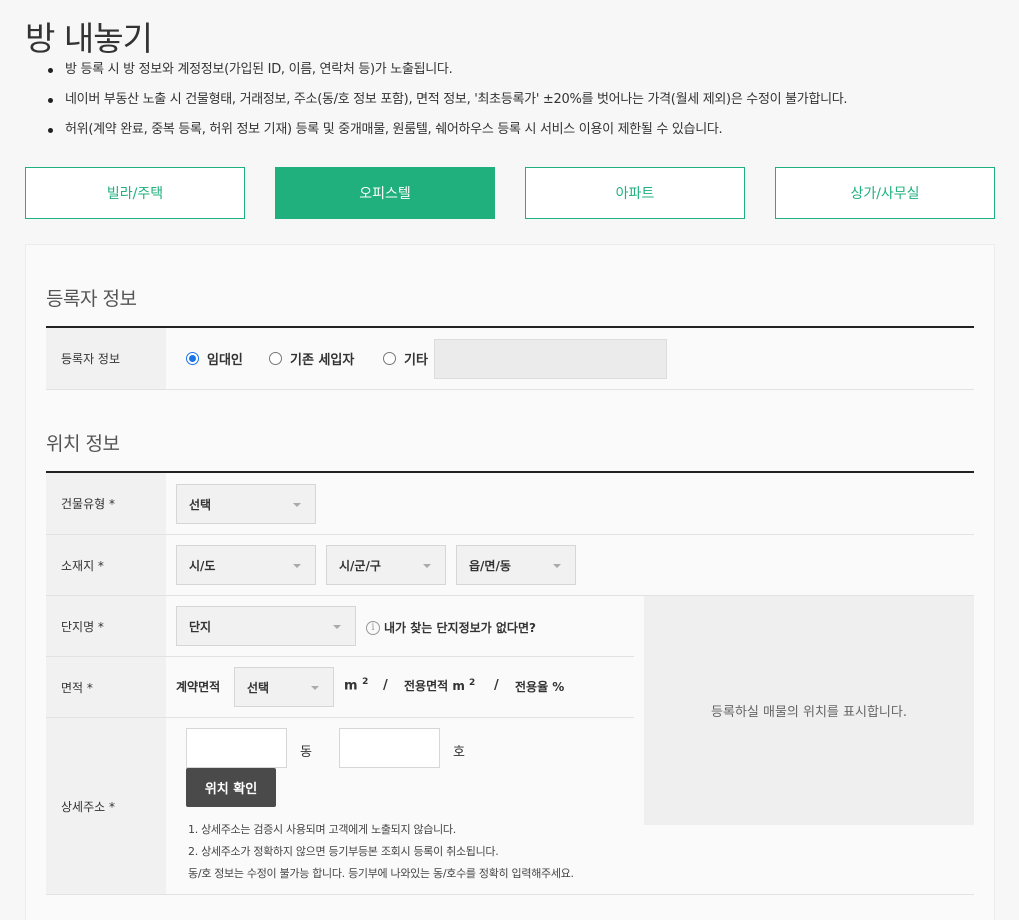 This screenshot has height=920, width=1019. I want to click on exclusive-ratio-label: 전용율 %, so click(540, 687).